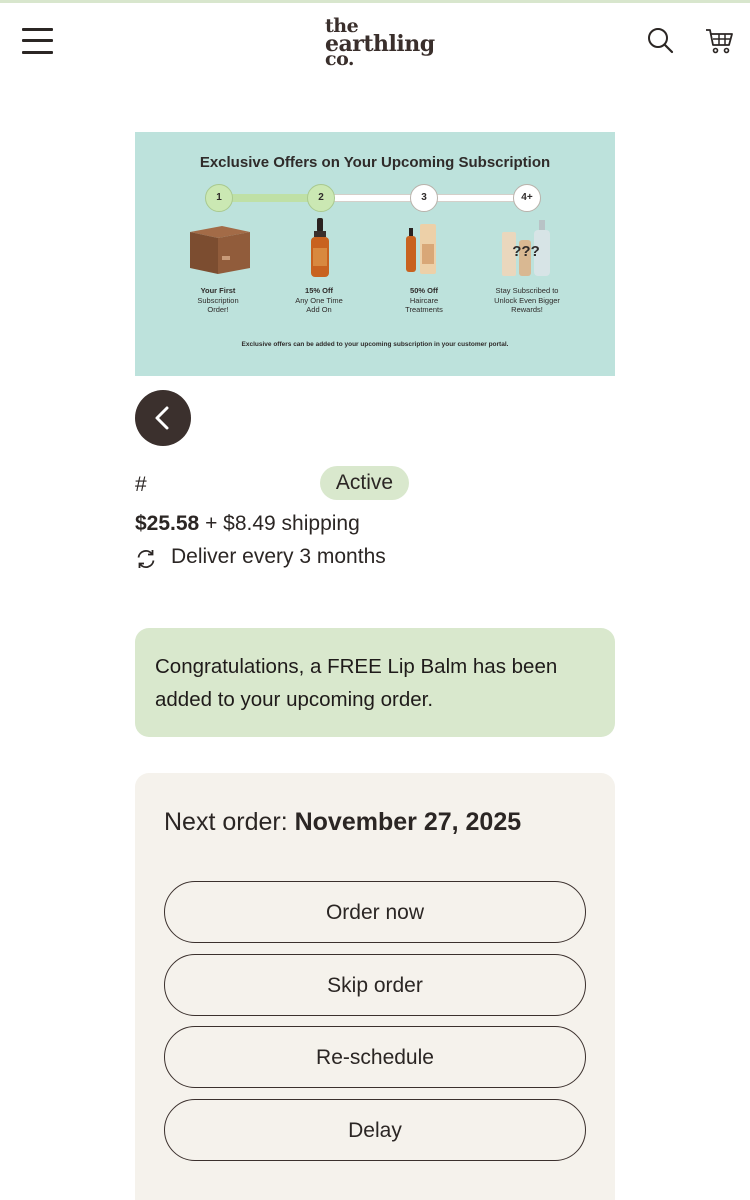  What do you see at coordinates (229, 822) in the screenshot?
I see `next-order-label: Next order:` at bounding box center [229, 822].